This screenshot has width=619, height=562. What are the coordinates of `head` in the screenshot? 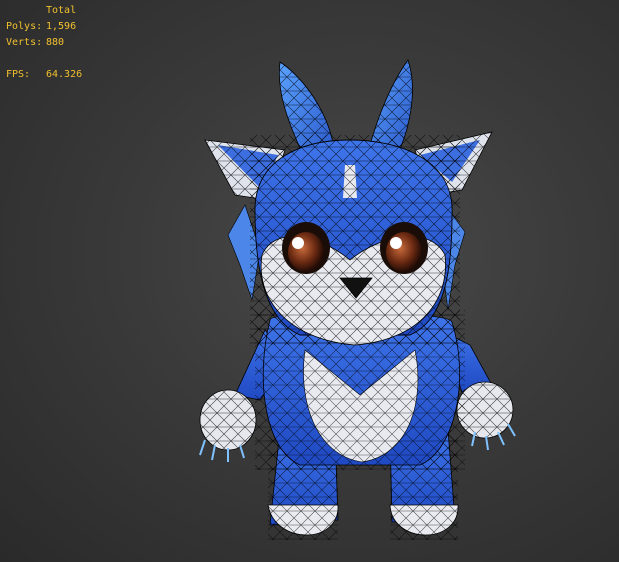 It's located at (355, 240).